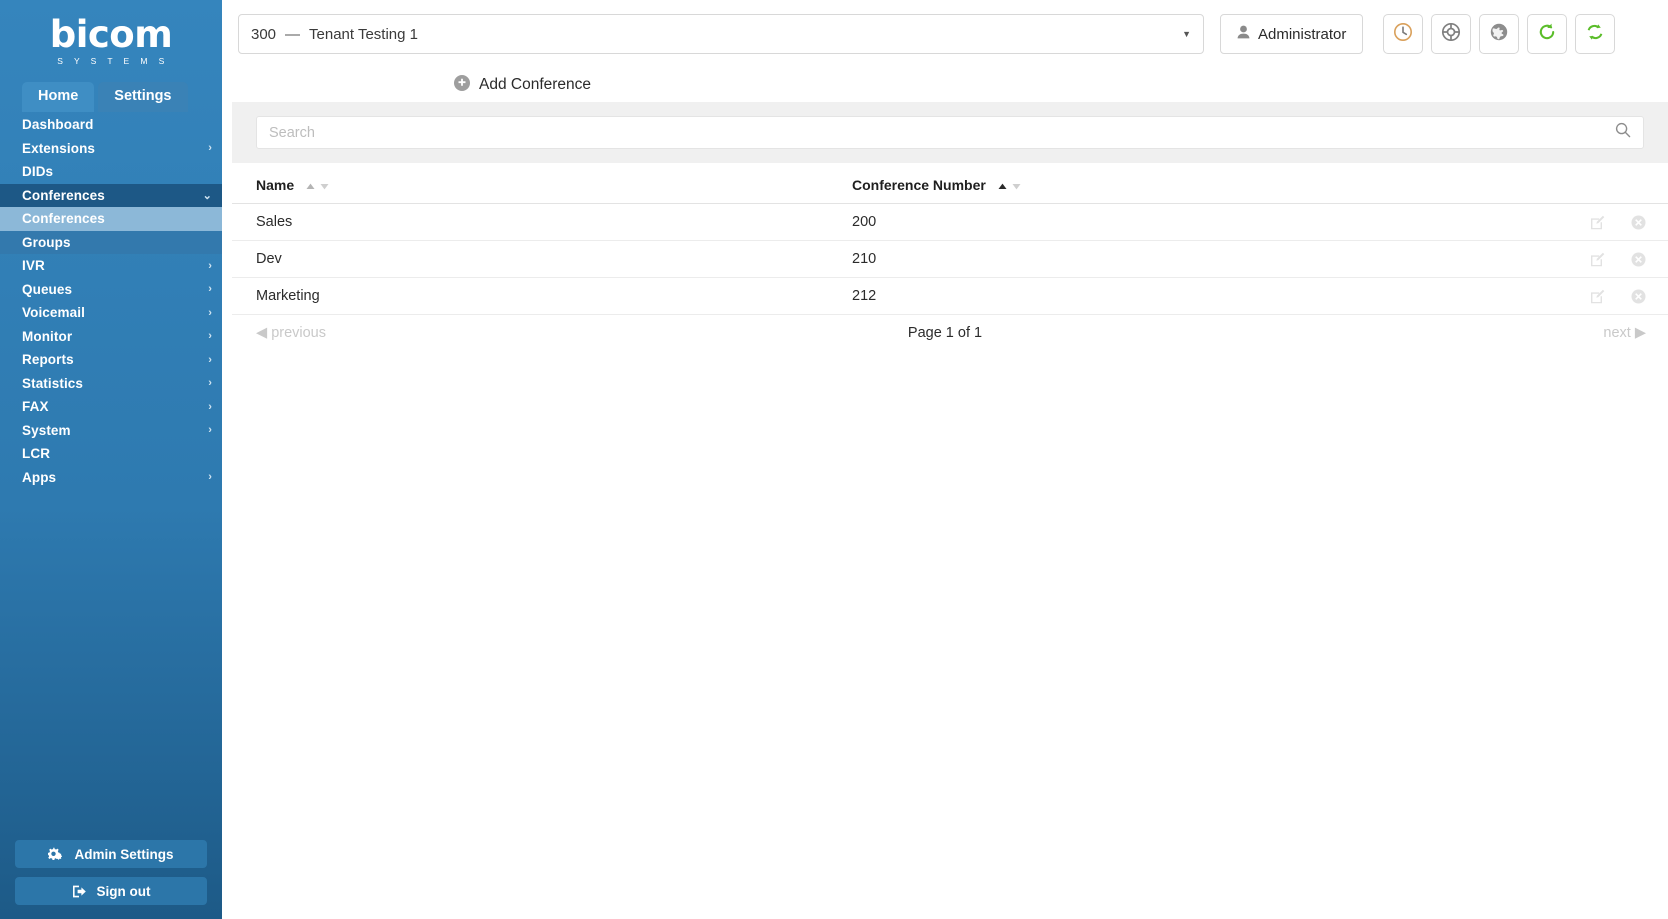 This screenshot has height=919, width=1668. Describe the element at coordinates (1499, 34) in the screenshot. I see `globe-icon-button` at that location.